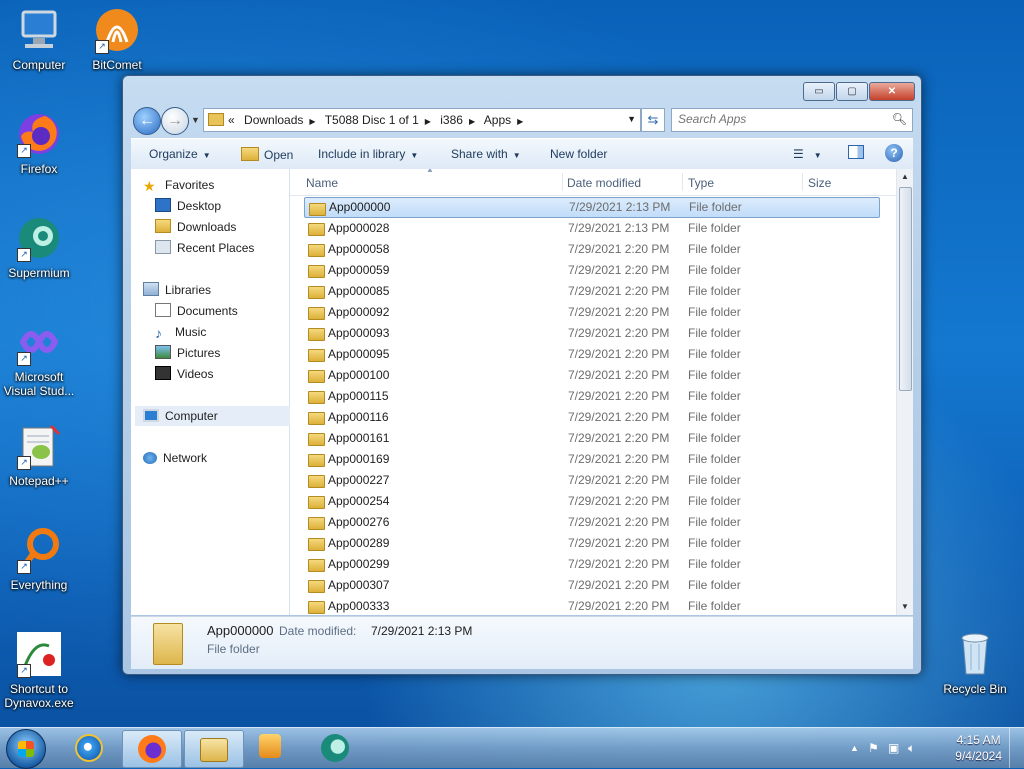 The height and width of the screenshot is (769, 1024). I want to click on breadcrumb-overflow: «, so click(231, 120).